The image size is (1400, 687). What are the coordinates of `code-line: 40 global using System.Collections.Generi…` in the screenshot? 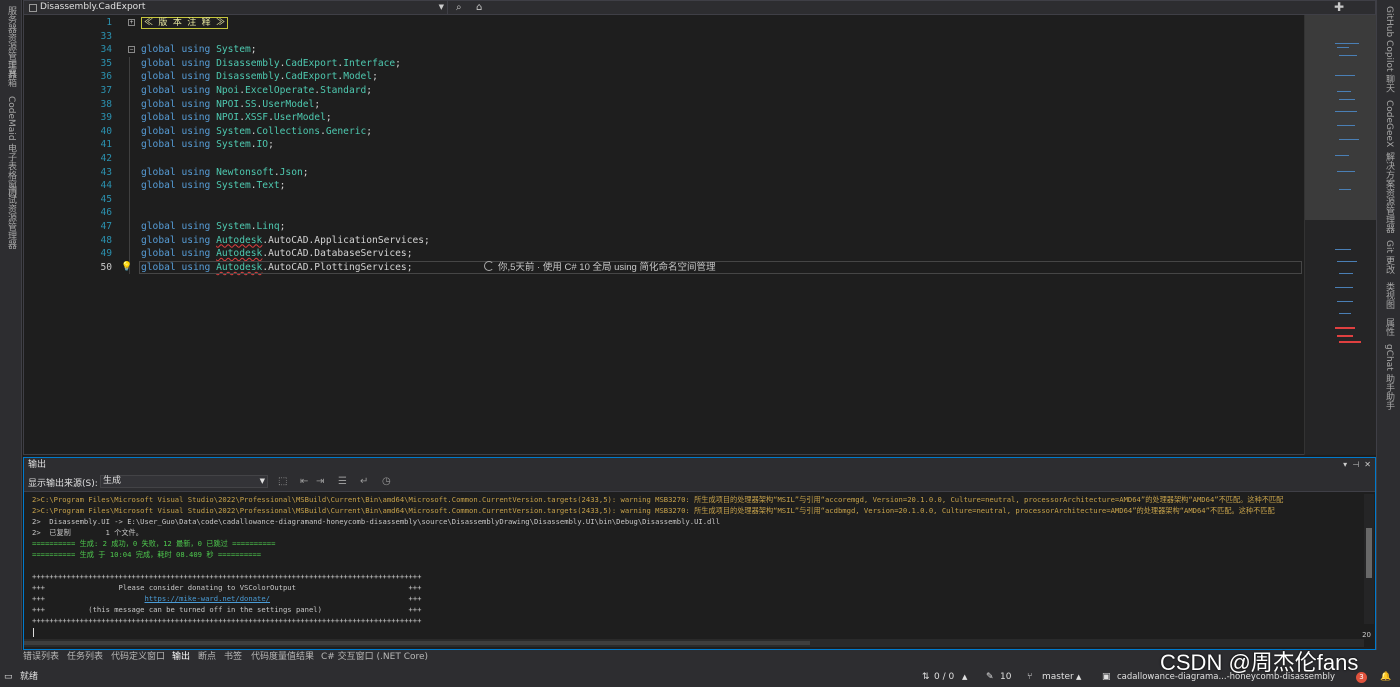 It's located at (663, 131).